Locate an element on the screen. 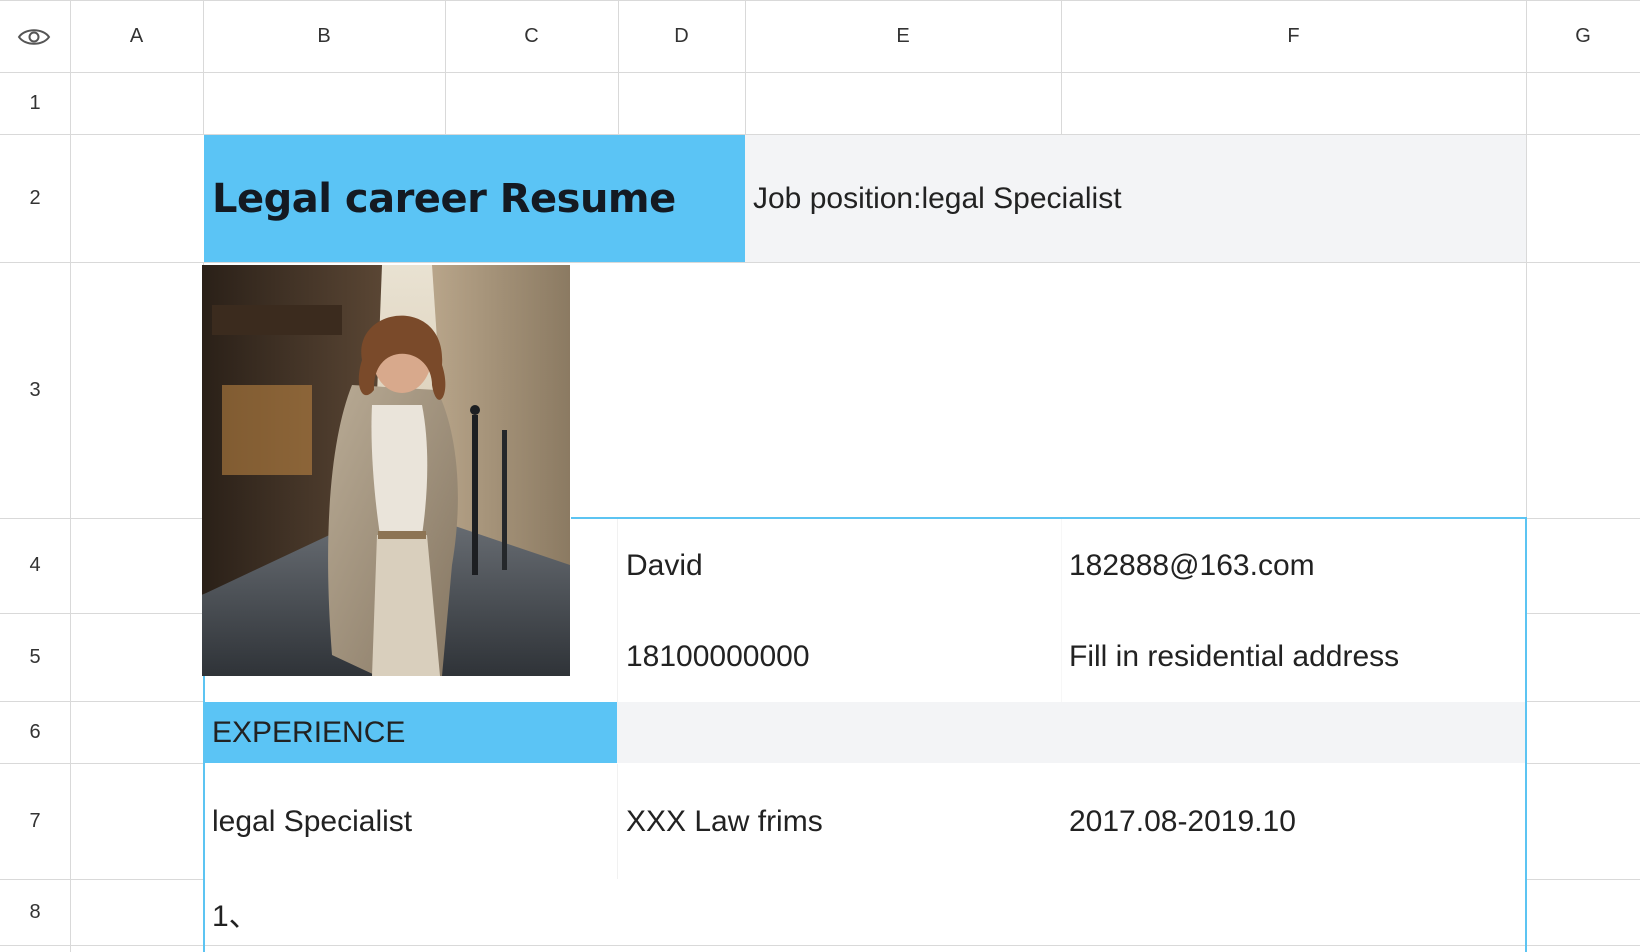 The height and width of the screenshot is (952, 1640). column-header-e: E is located at coordinates (903, 36).